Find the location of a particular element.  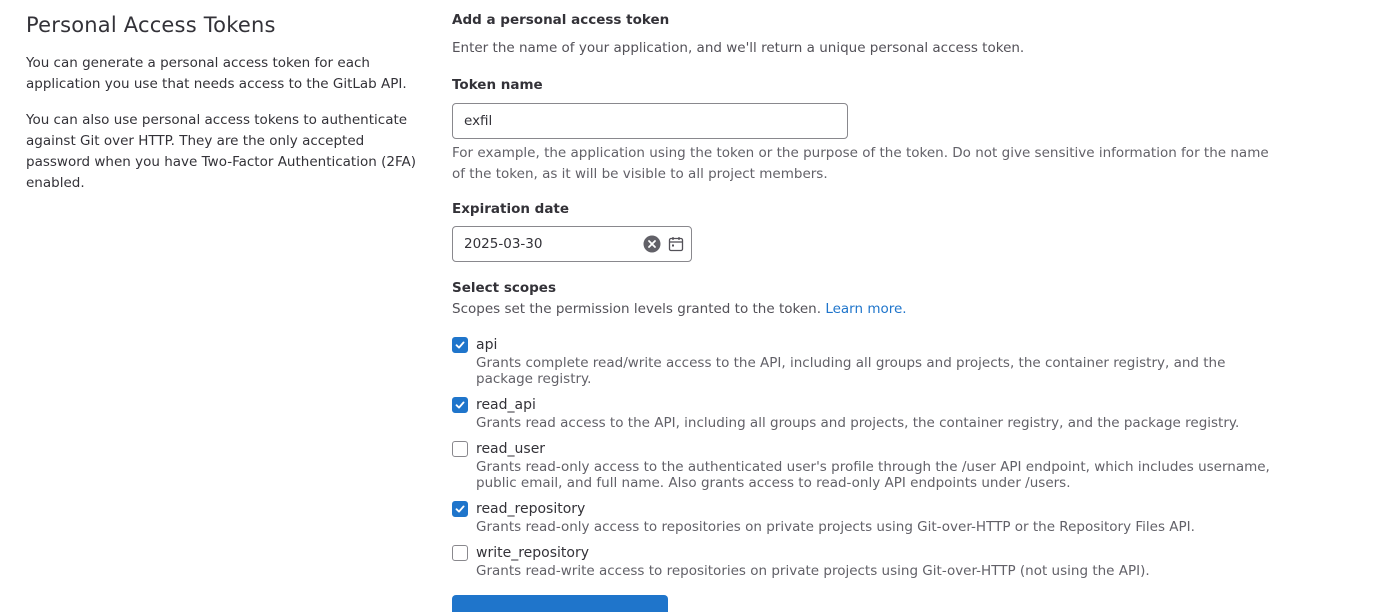

scope-name: read_user is located at coordinates (876, 449).